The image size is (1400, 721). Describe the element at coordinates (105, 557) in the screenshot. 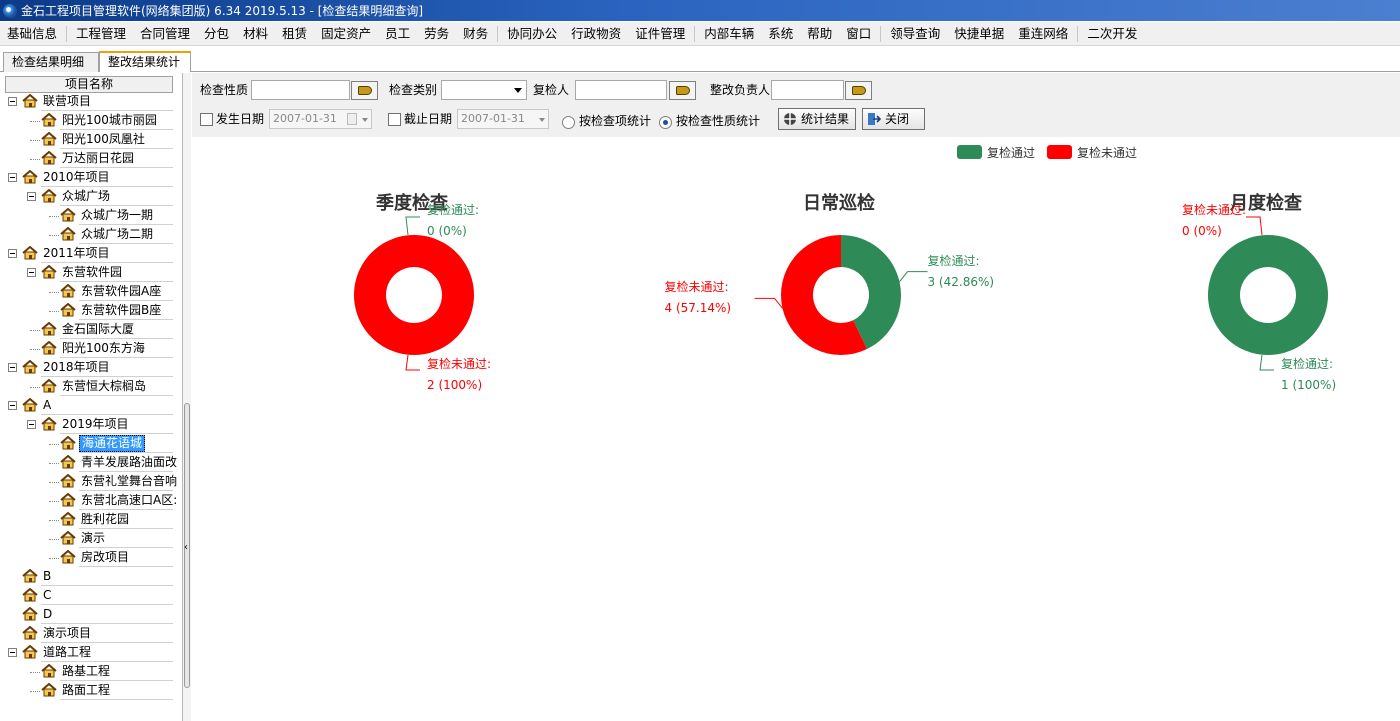

I see `tree-node-label: 房改项目` at that location.